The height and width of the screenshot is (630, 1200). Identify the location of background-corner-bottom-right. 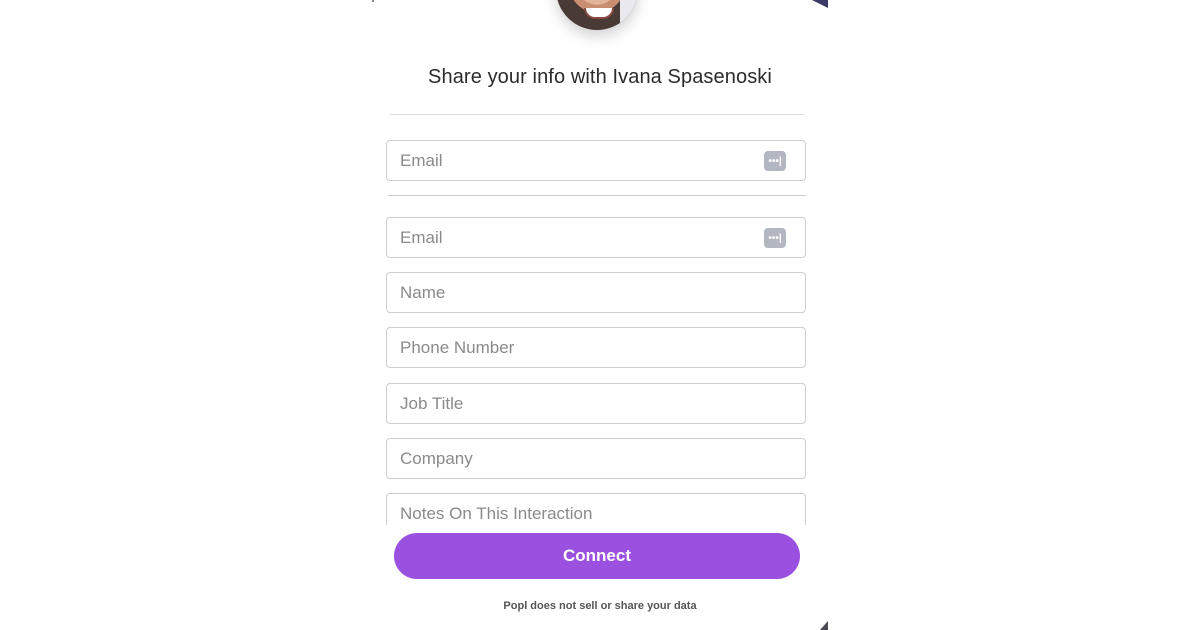
(824, 625).